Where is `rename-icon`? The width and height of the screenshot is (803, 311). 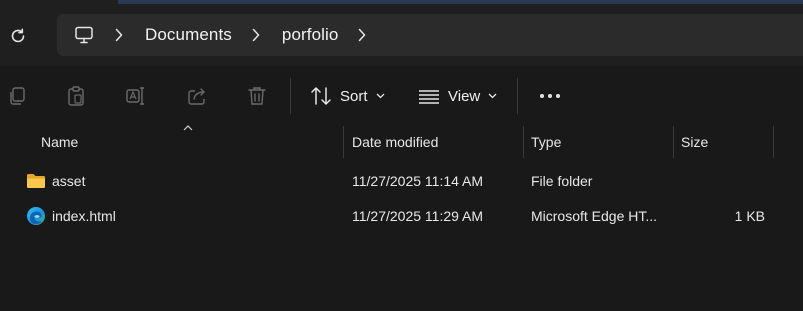 rename-icon is located at coordinates (135, 96).